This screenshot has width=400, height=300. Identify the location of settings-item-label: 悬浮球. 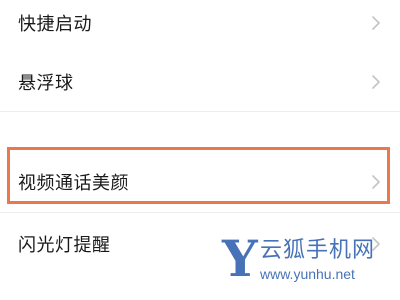
(46, 83).